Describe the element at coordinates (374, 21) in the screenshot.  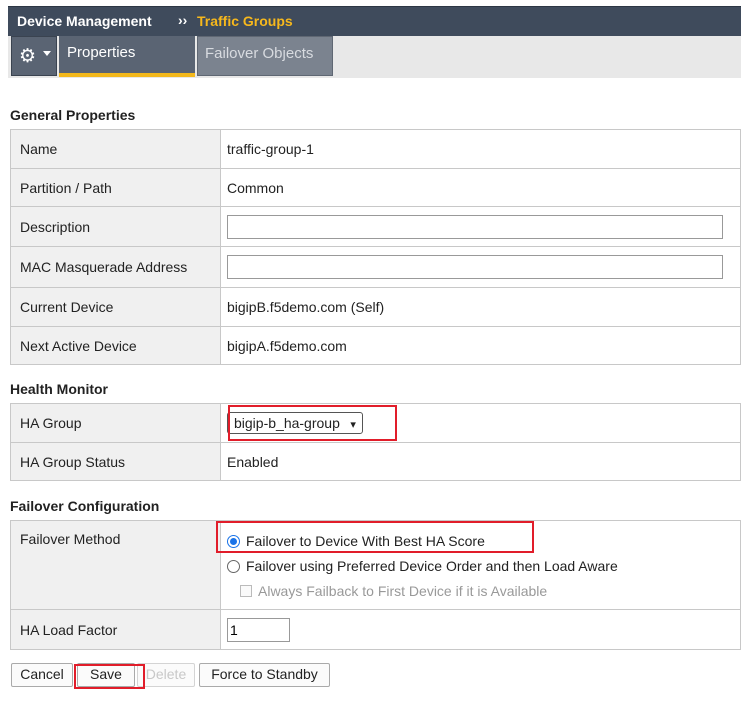
I see `breadcrumb: Device Management ›› Traffic Groups` at that location.